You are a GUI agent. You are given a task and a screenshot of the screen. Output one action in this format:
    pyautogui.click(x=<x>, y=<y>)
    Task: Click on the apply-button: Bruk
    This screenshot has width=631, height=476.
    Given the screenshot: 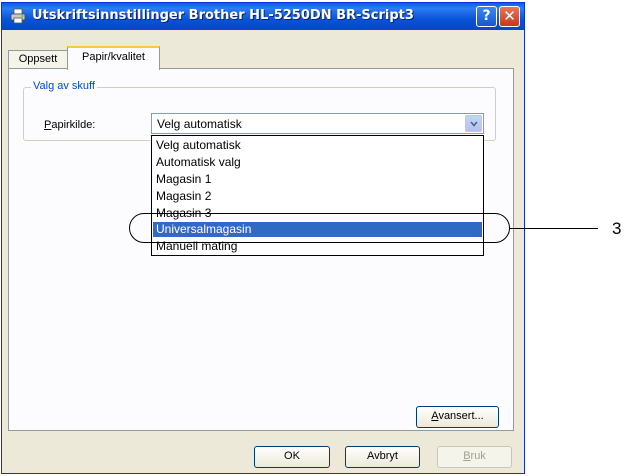 What is the action you would take?
    pyautogui.click(x=474, y=457)
    